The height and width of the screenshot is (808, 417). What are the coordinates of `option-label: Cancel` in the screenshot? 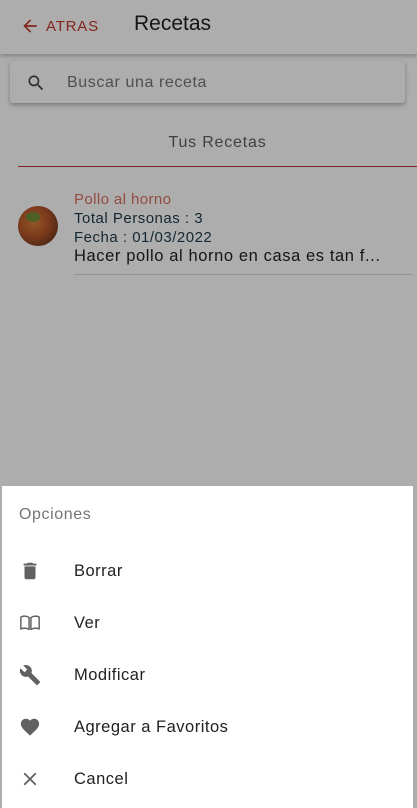 It's located at (101, 778).